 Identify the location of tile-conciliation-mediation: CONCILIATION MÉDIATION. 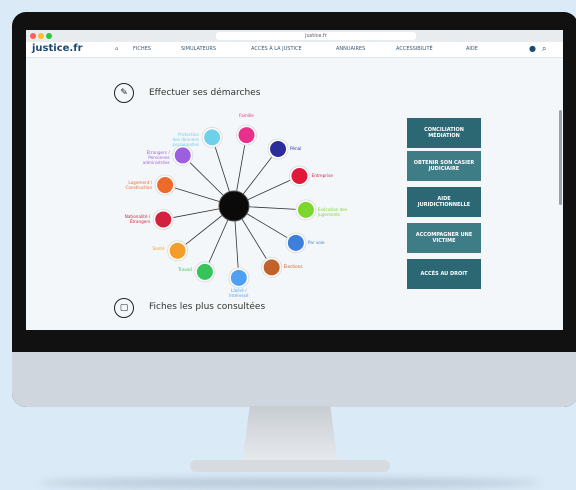
(444, 133).